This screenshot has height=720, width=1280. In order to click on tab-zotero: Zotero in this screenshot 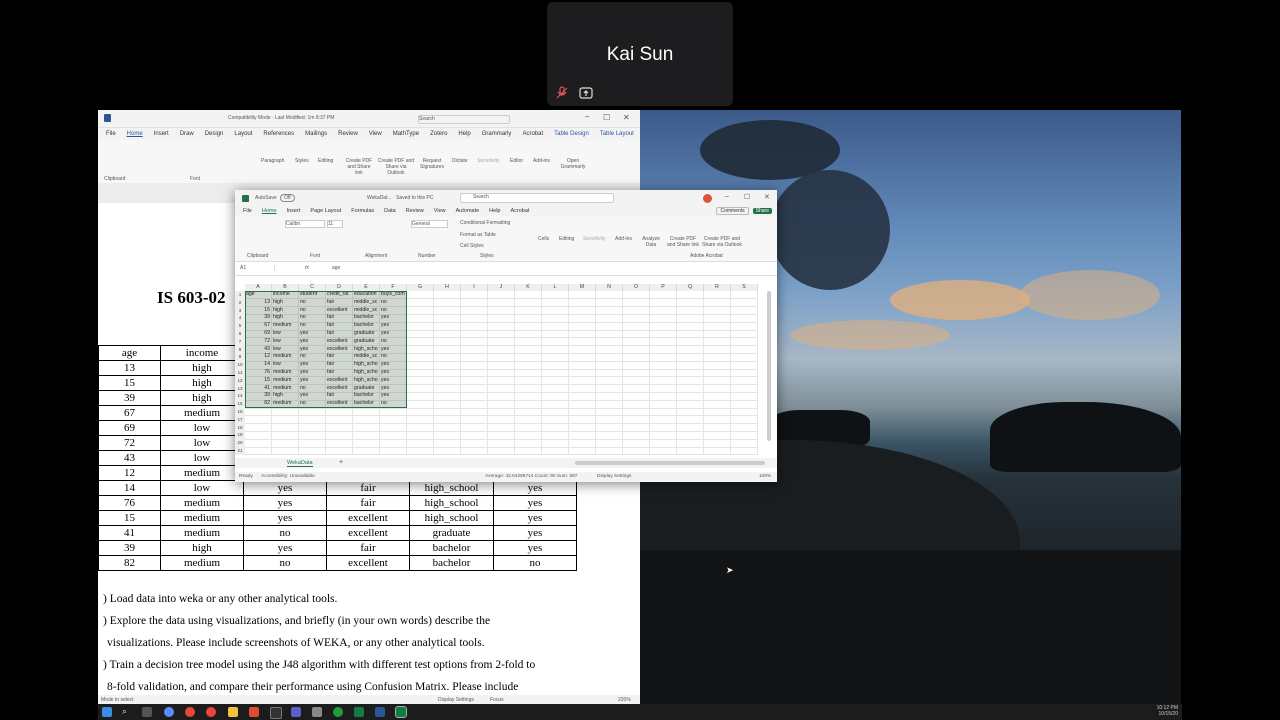, I will do `click(438, 134)`.